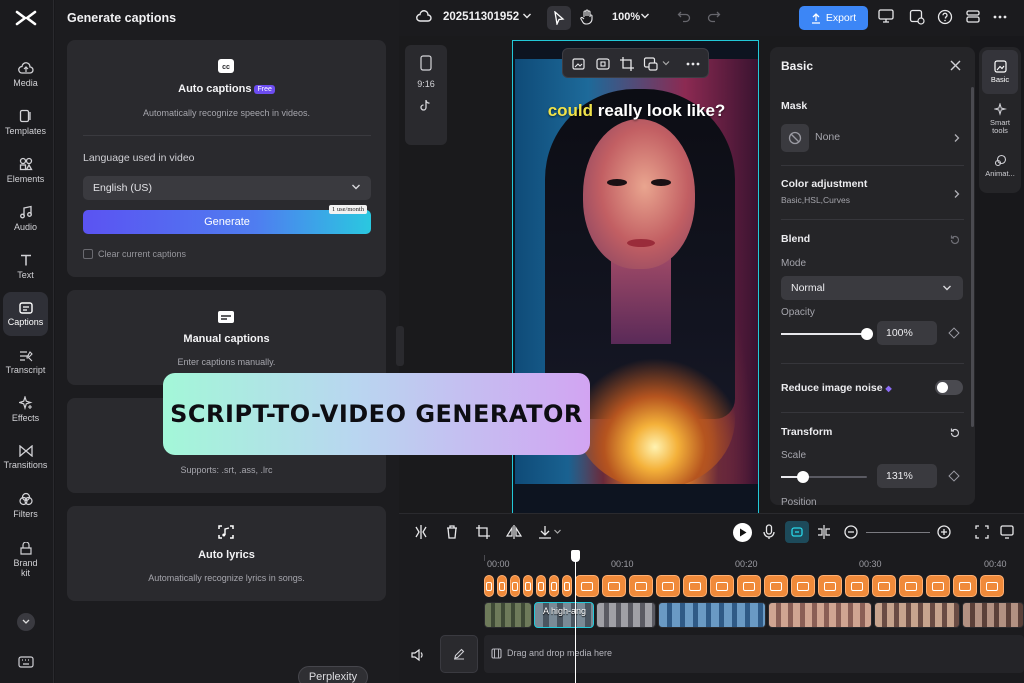 The image size is (1024, 683). I want to click on tab-smart-tools: Smart tools, so click(1000, 119).